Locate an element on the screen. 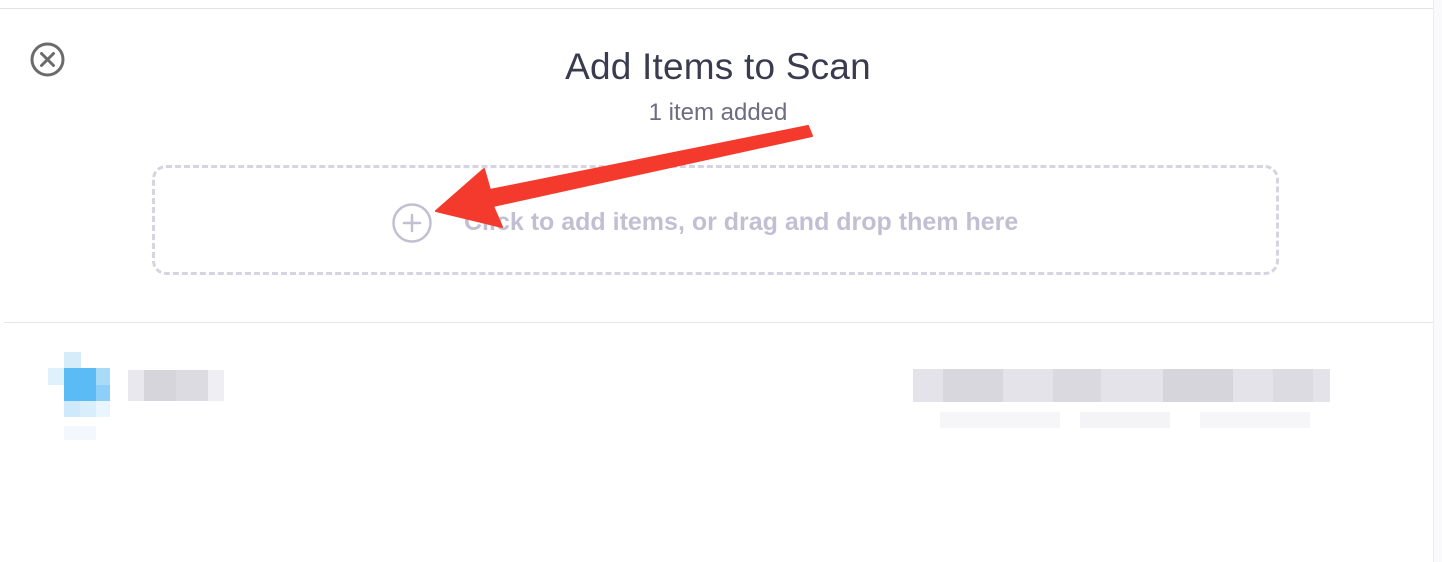 The height and width of the screenshot is (562, 1442). items-count-label: 1 item added is located at coordinates (718, 112).